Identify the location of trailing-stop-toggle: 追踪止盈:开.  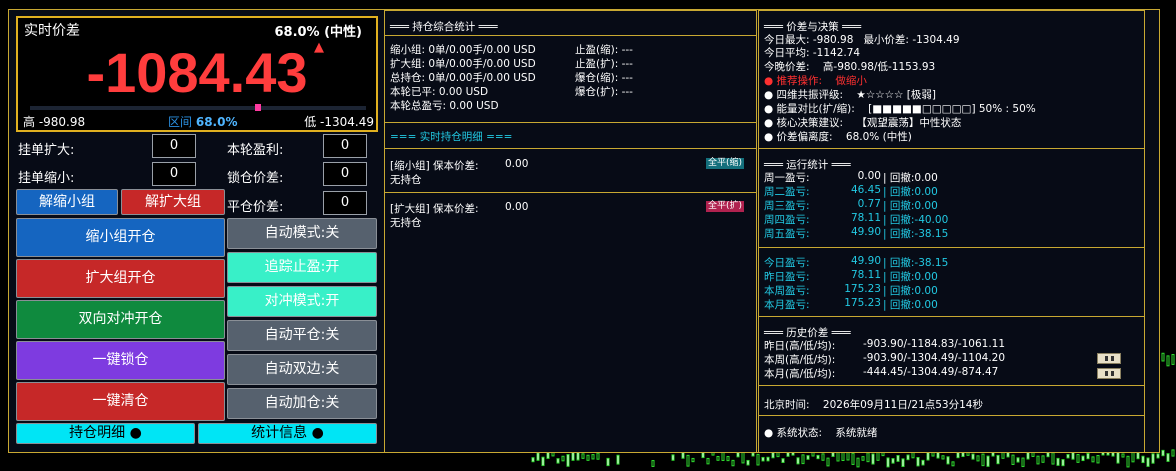
(302, 267).